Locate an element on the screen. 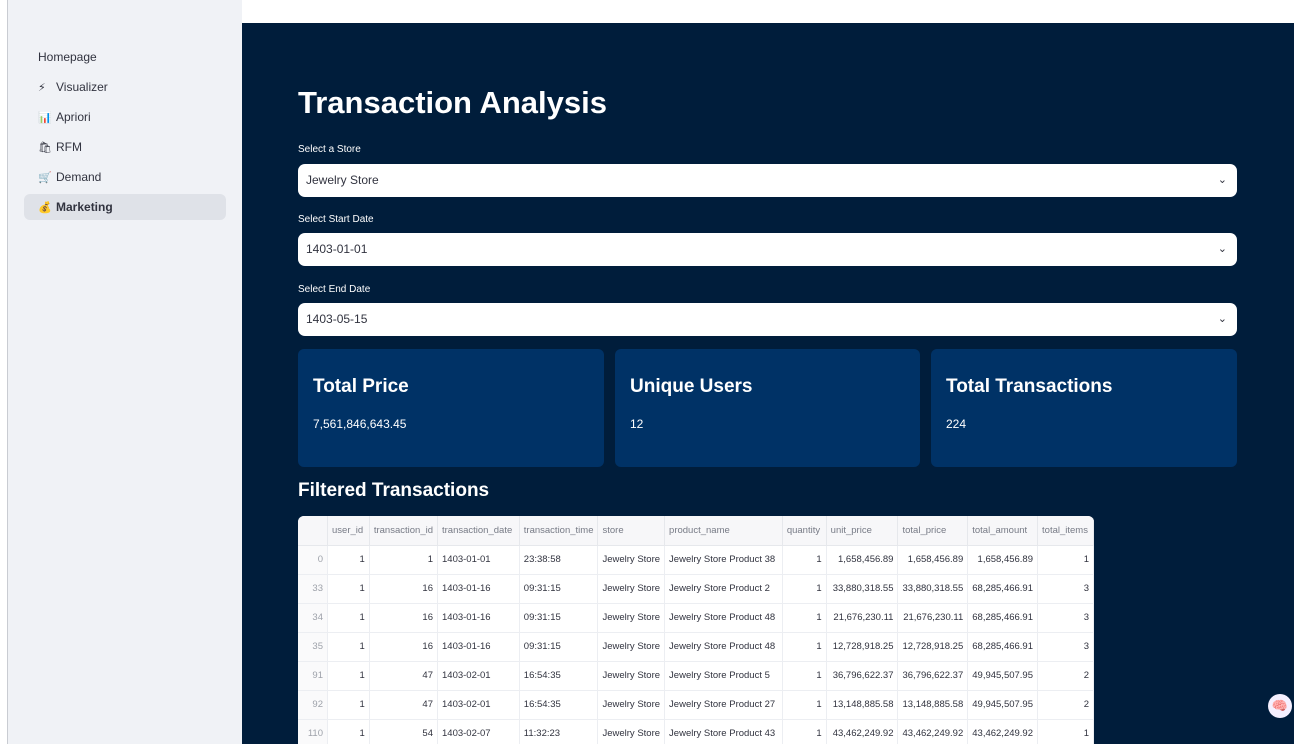 The image size is (1294, 744). column-header: unit_price is located at coordinates (862, 531).